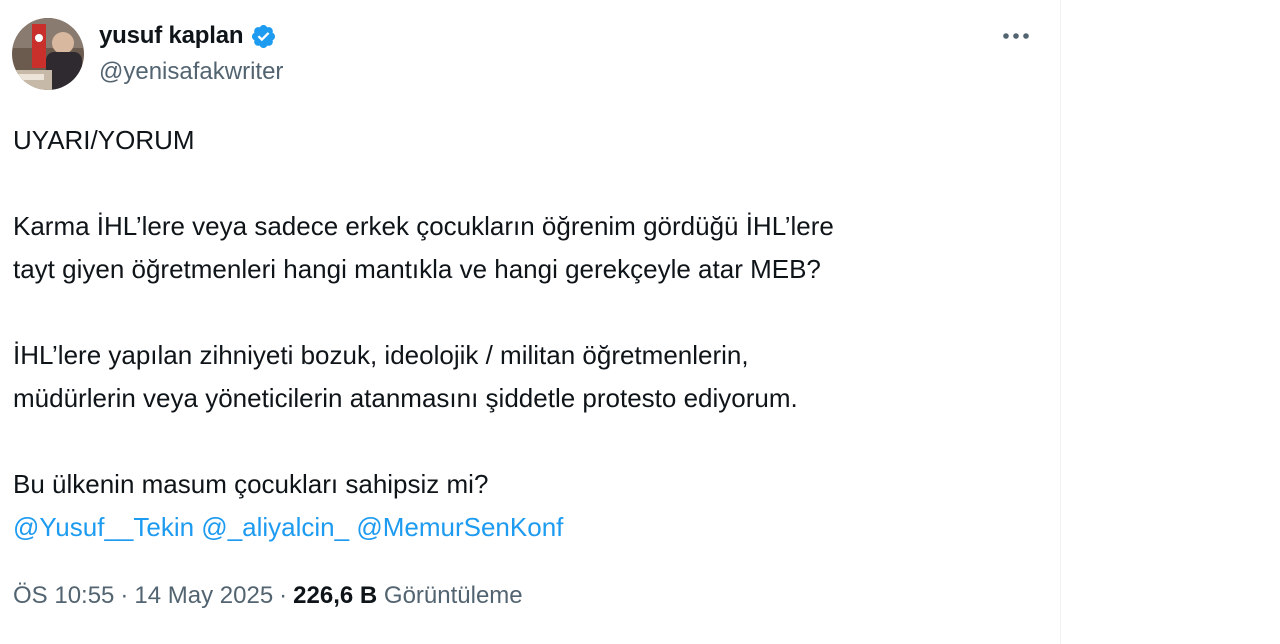 The image size is (1280, 644). What do you see at coordinates (63, 595) in the screenshot?
I see `tweet-time: ÖS 10:55` at bounding box center [63, 595].